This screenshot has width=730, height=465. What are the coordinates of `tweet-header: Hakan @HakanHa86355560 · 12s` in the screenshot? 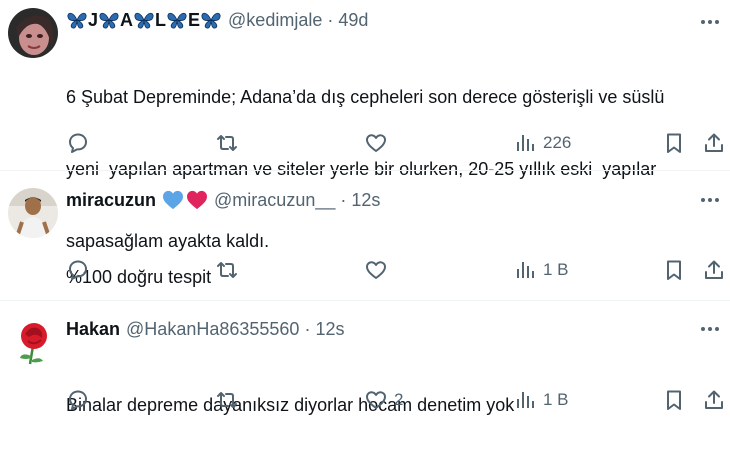 It's located at (205, 329).